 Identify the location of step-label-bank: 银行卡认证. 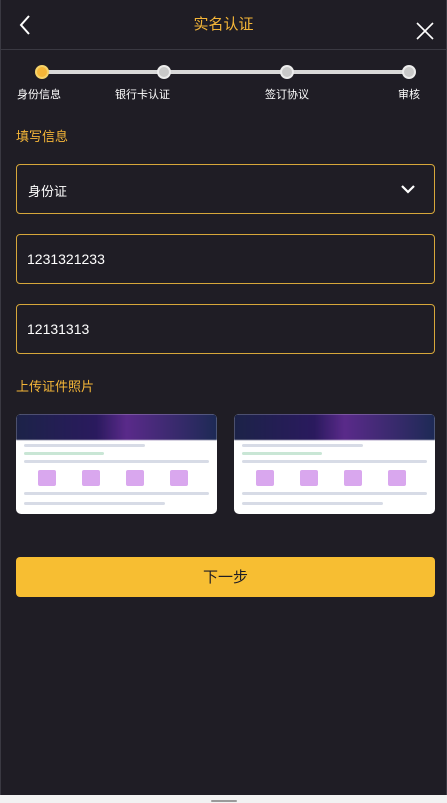
(142, 94).